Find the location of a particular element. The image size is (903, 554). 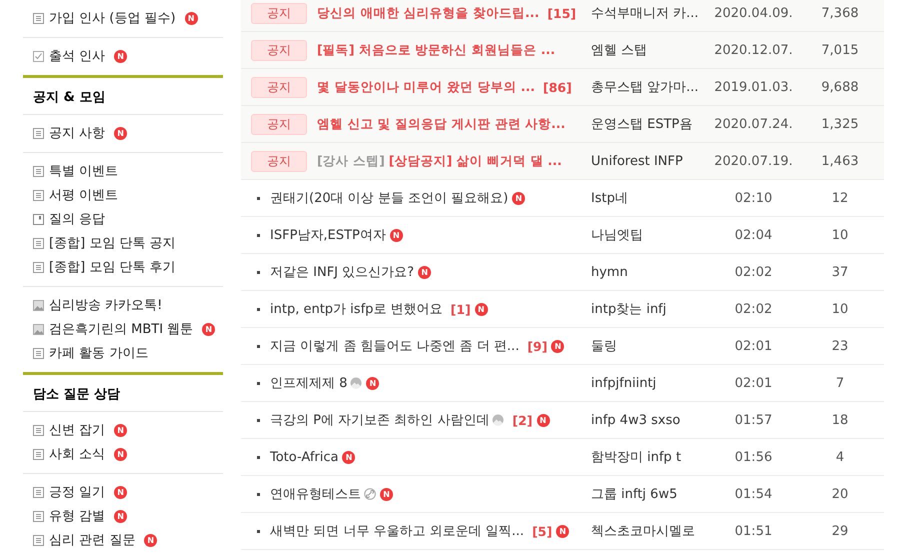

view-count: 23 is located at coordinates (840, 346).